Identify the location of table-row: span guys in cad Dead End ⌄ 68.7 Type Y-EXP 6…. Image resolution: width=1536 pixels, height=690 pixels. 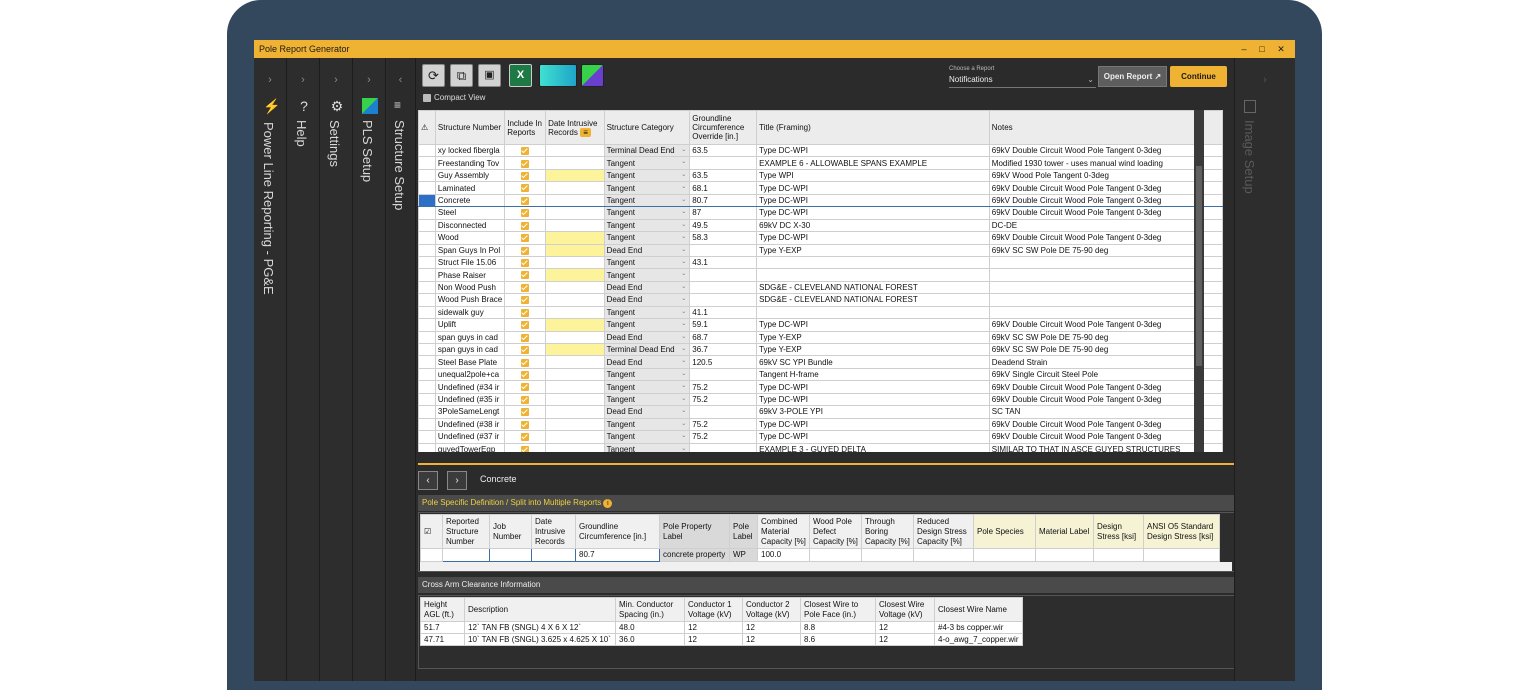
(820, 337).